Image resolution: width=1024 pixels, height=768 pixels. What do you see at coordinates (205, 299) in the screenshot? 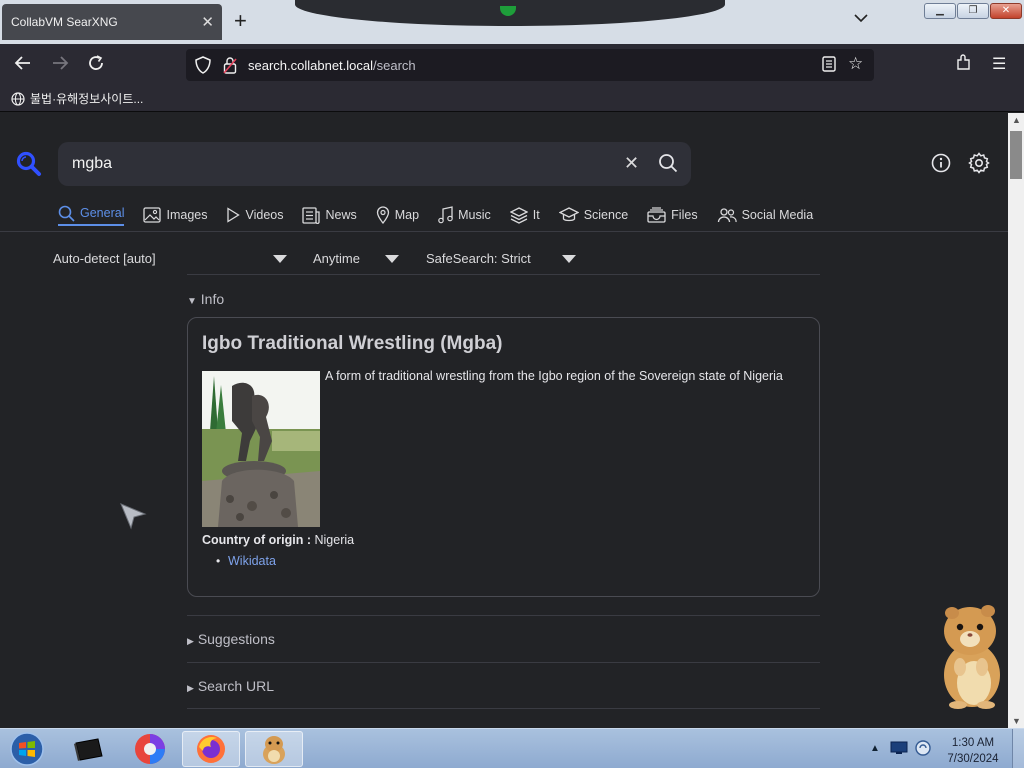
I see `info-section-toggle: ▼ Info` at bounding box center [205, 299].